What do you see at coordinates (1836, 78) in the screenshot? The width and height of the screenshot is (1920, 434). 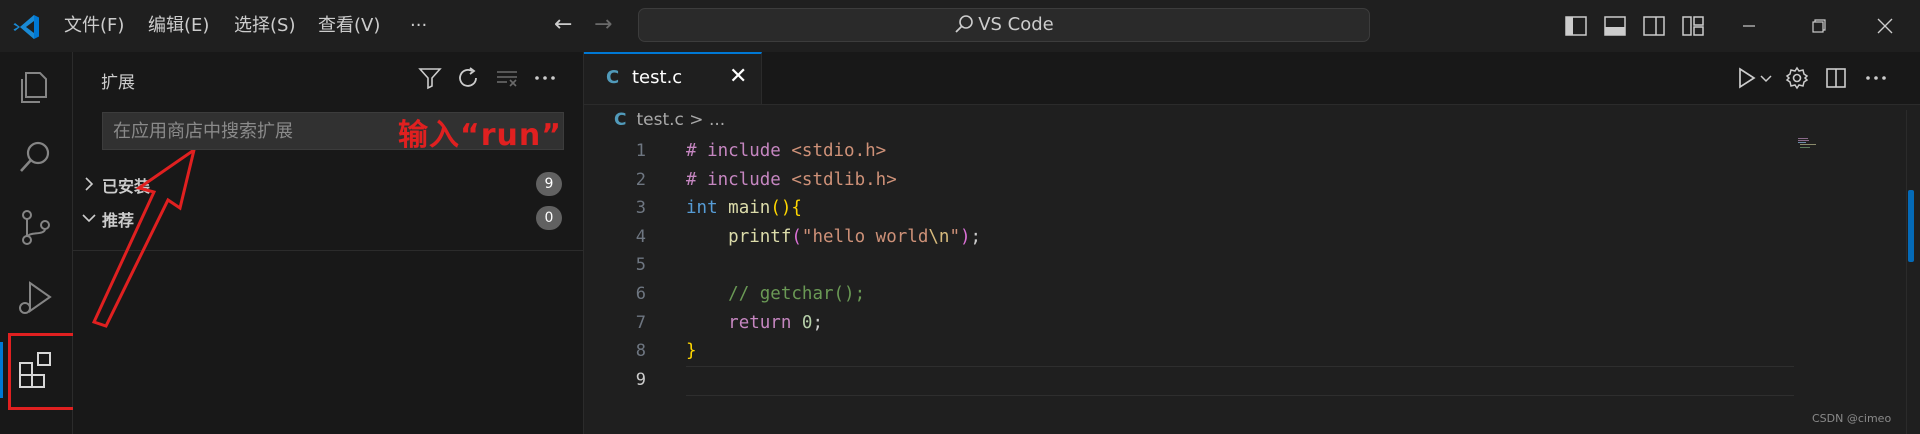 I see `split-editor-icon` at bounding box center [1836, 78].